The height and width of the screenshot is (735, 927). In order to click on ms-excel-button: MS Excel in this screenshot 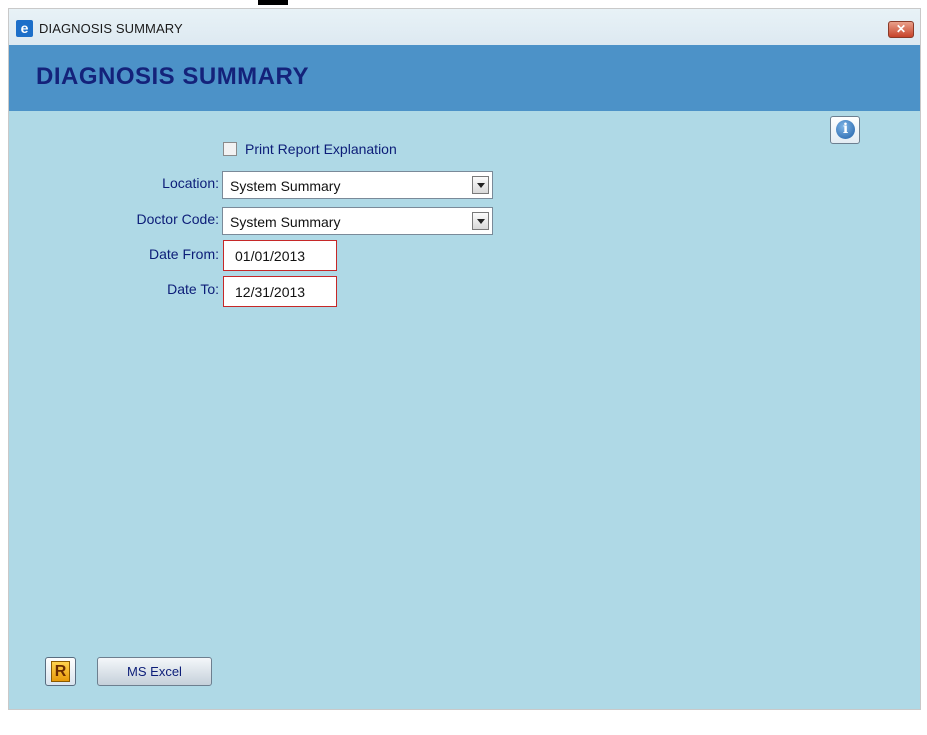, I will do `click(154, 671)`.